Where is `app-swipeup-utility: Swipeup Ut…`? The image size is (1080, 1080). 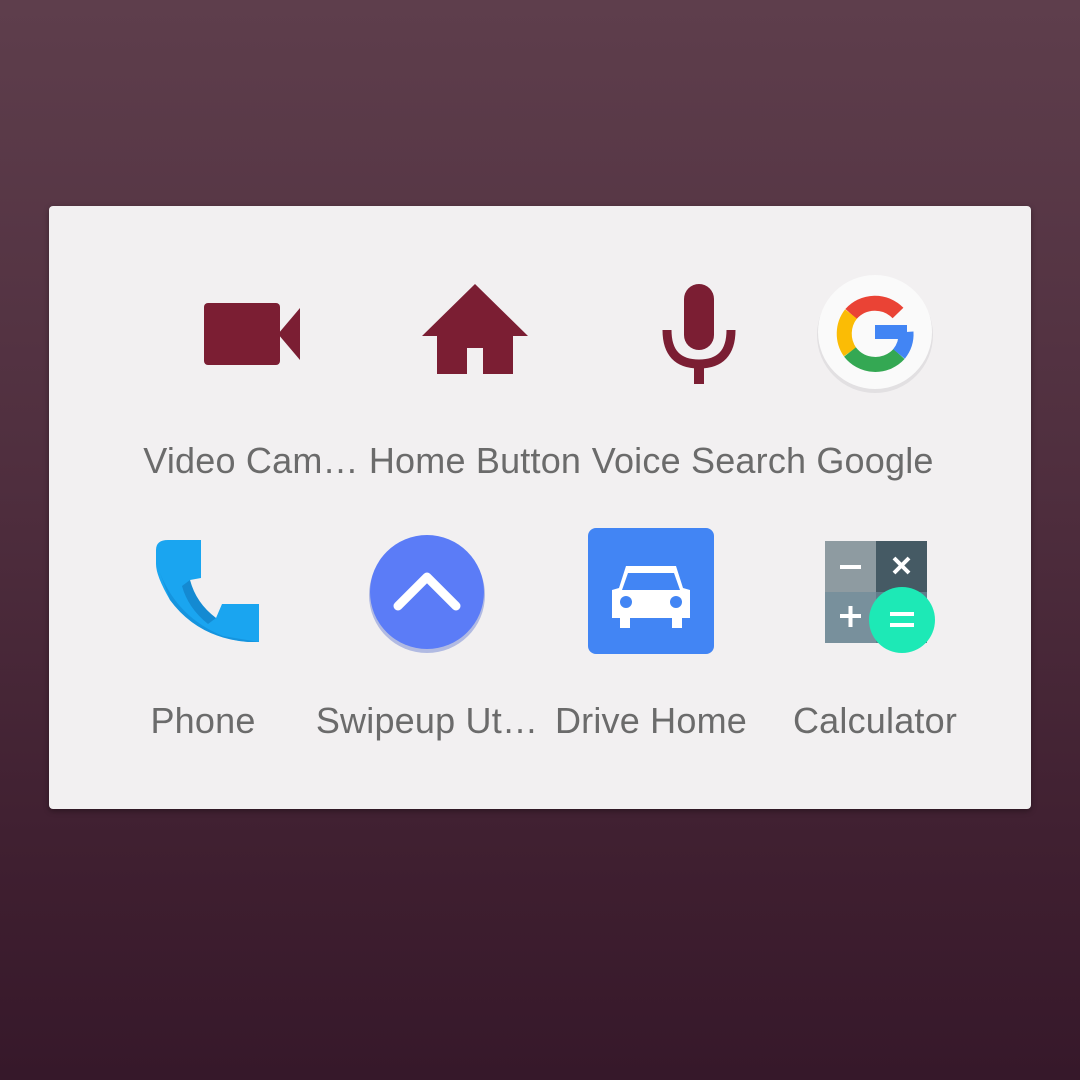
app-swipeup-utility: Swipeup Ut… is located at coordinates (427, 648).